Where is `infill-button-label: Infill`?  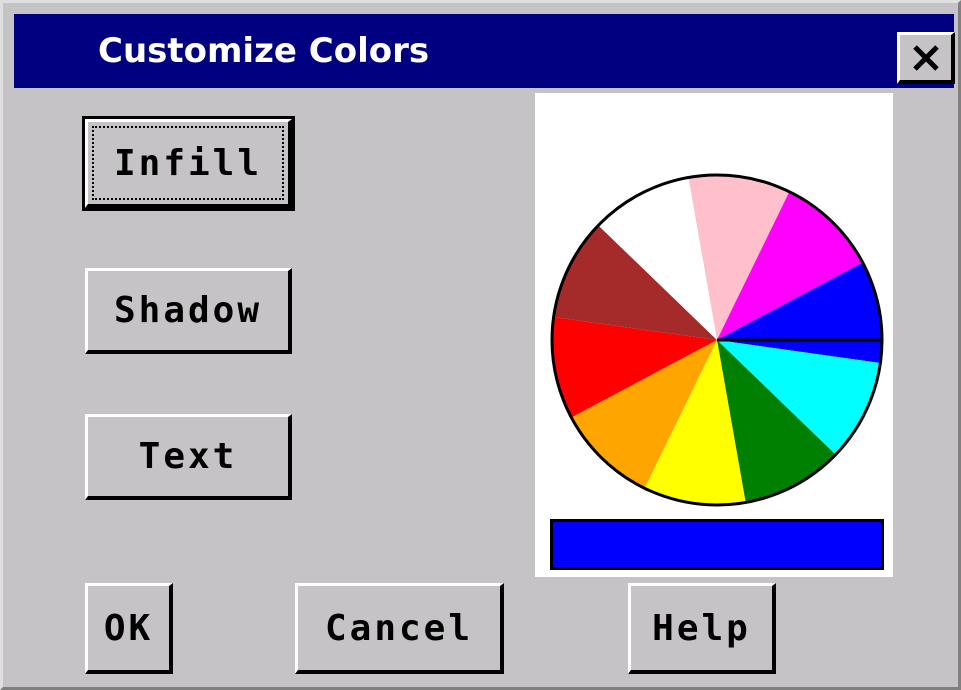 infill-button-label: Infill is located at coordinates (188, 163).